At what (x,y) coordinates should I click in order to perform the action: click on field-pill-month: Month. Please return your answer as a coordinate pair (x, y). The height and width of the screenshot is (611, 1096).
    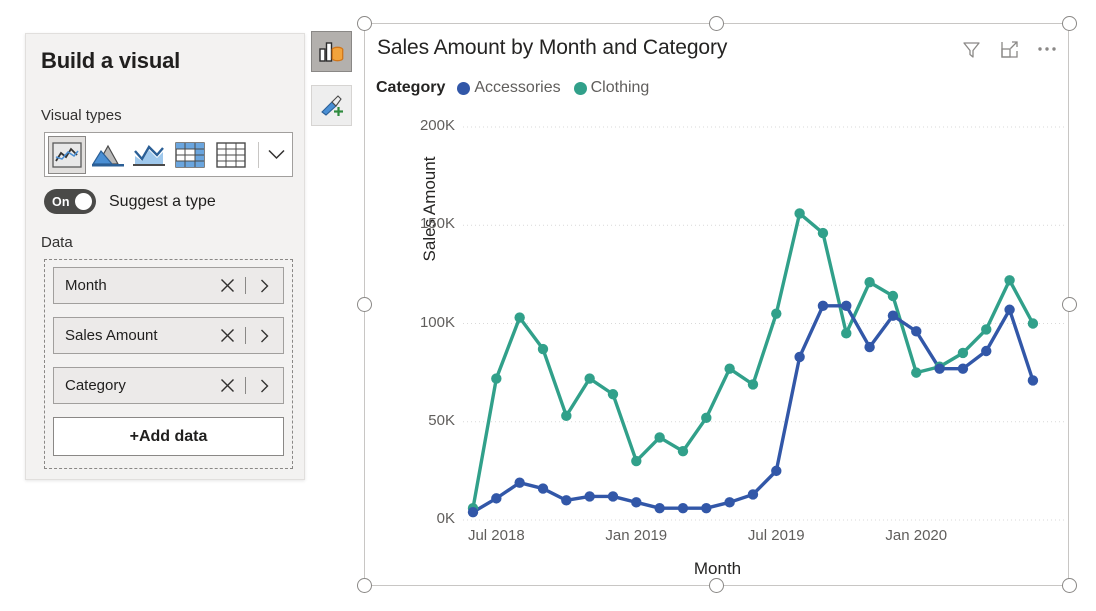
    Looking at the image, I should click on (168, 285).